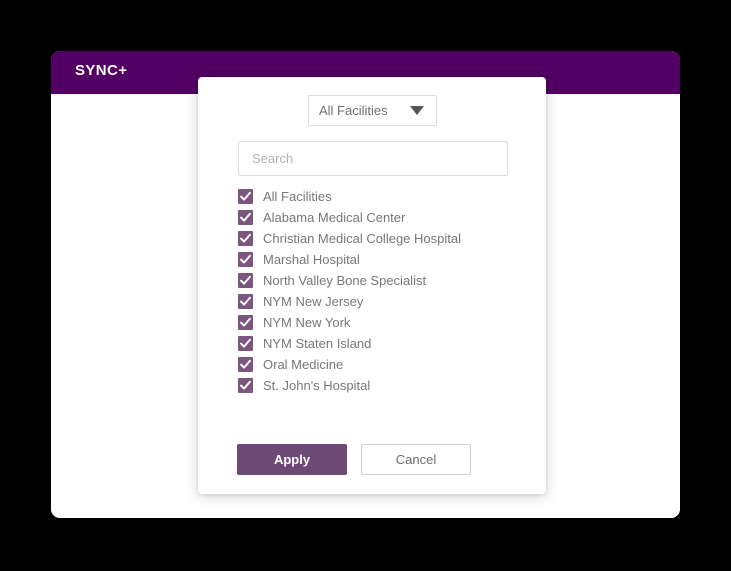  What do you see at coordinates (317, 343) in the screenshot?
I see `list-item-label: NYM Staten Island` at bounding box center [317, 343].